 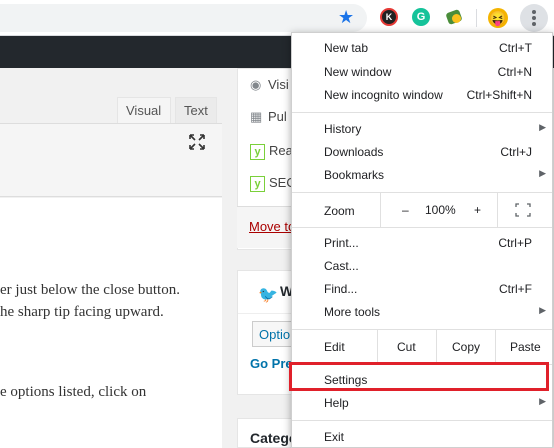 What do you see at coordinates (277, 116) in the screenshot?
I see `publish-date-label: Pul` at bounding box center [277, 116].